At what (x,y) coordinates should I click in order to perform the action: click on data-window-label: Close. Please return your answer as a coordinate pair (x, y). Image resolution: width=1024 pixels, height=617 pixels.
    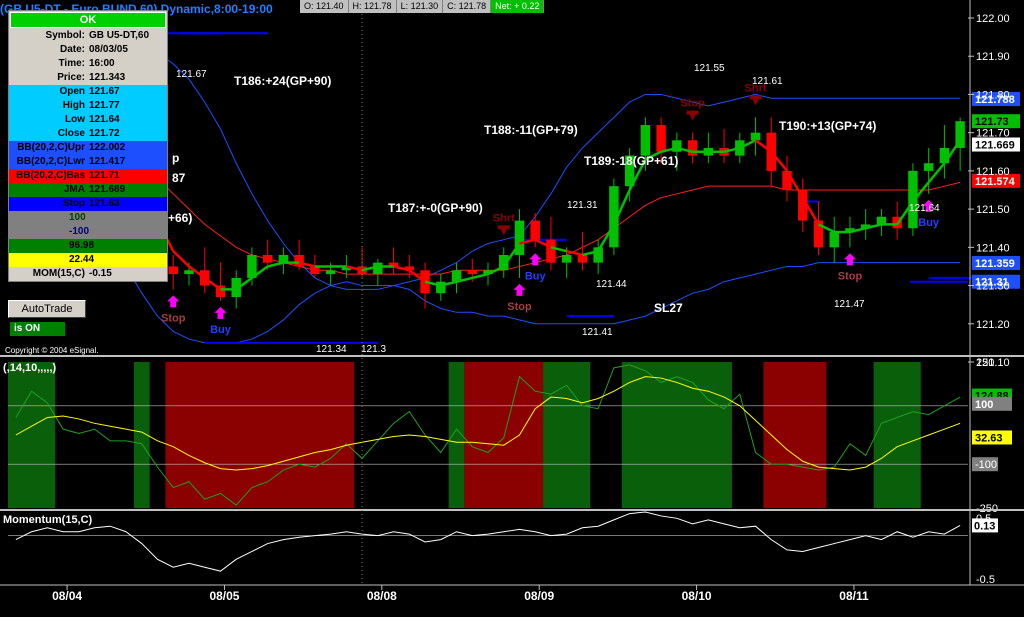
    Looking at the image, I should click on (71, 133).